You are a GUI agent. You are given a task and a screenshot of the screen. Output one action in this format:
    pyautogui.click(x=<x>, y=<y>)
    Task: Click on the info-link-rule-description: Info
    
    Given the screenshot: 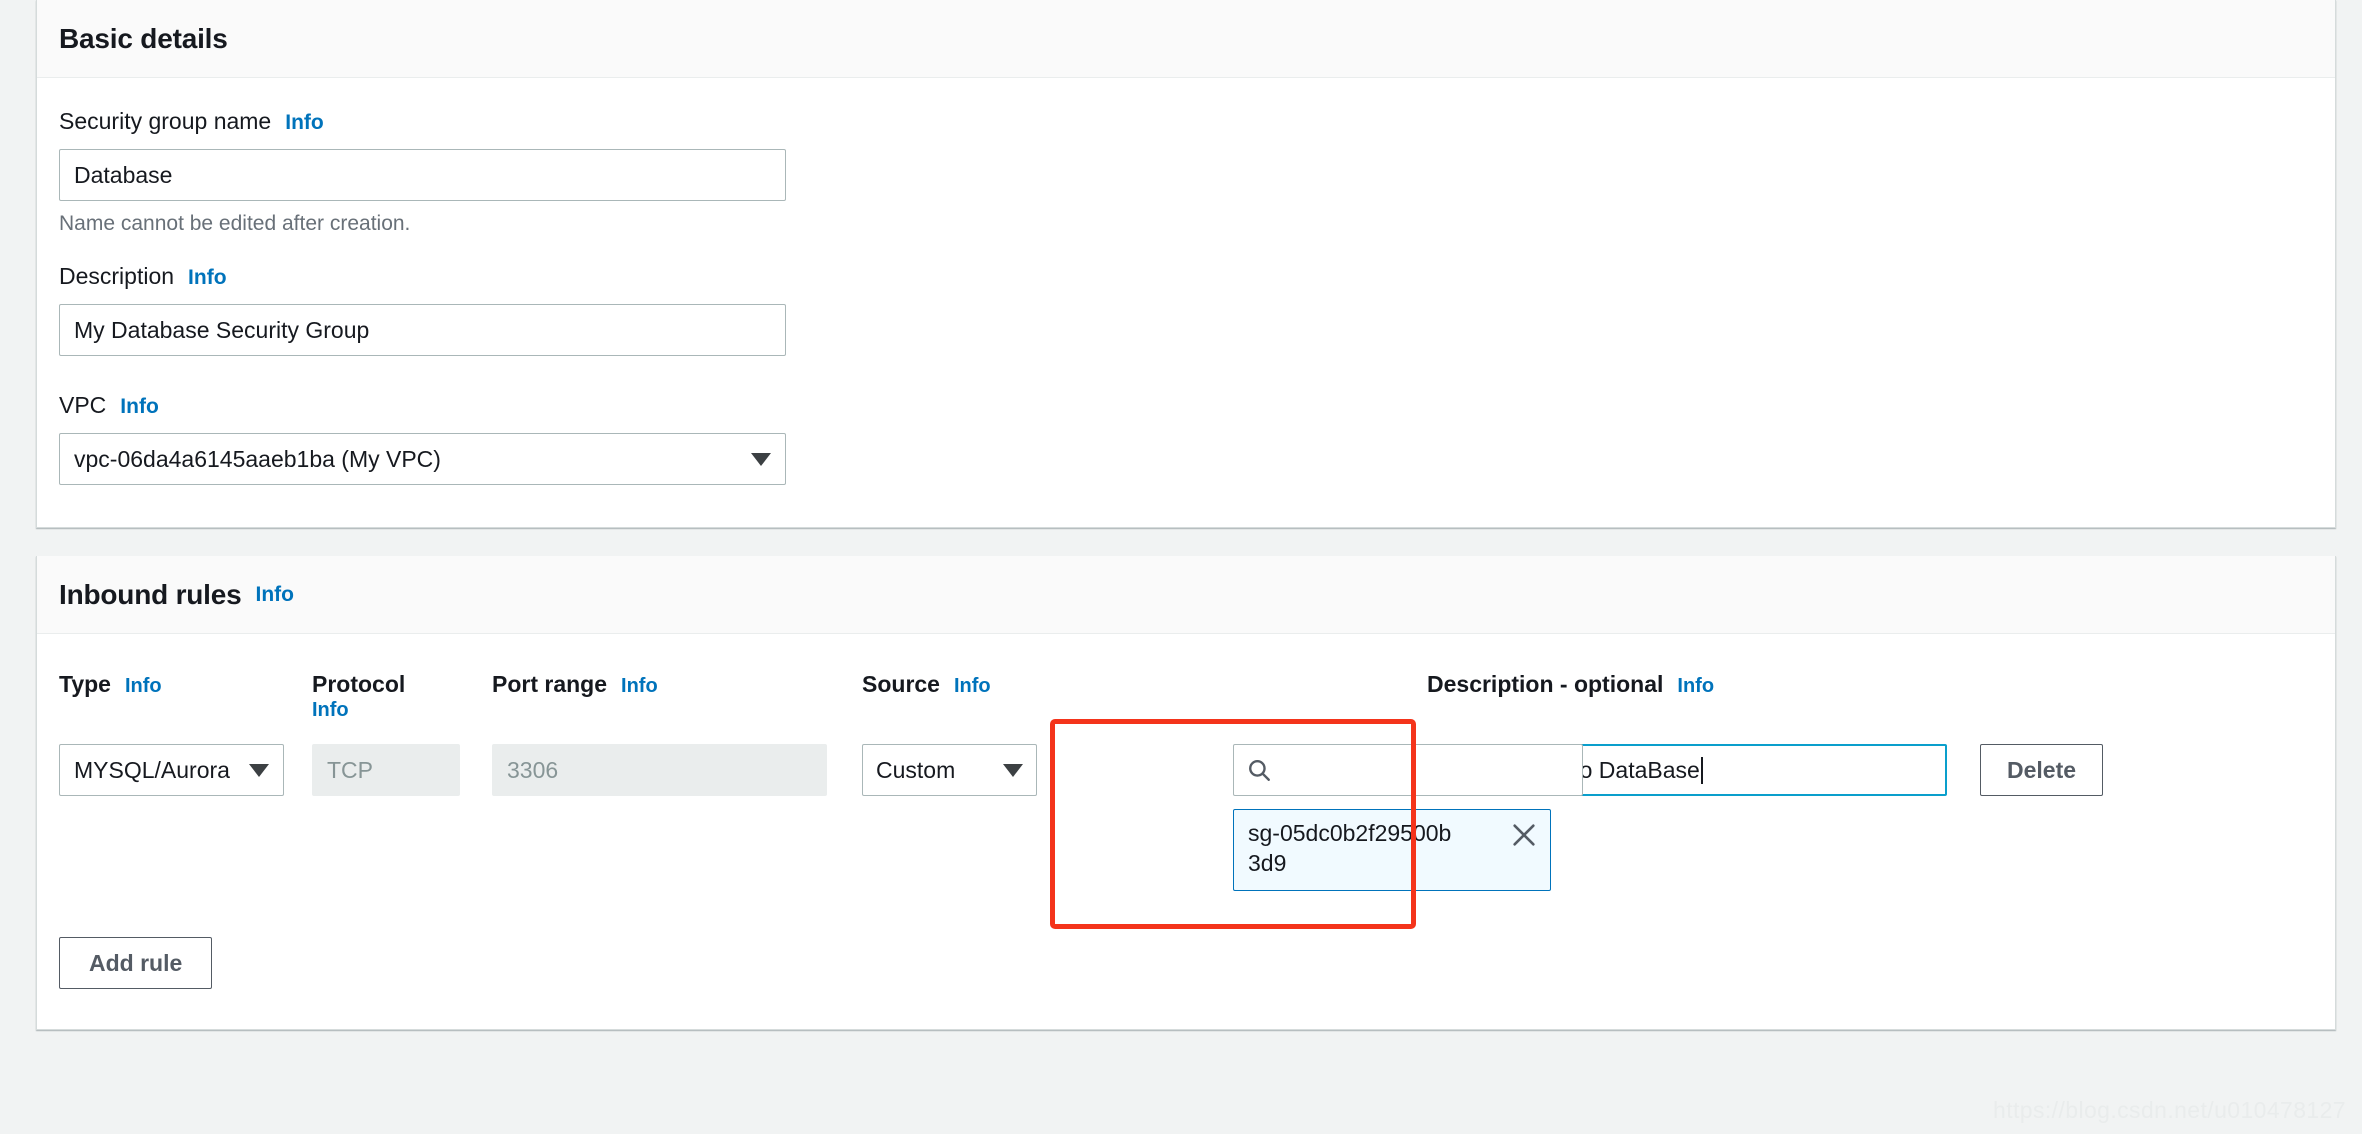 What is the action you would take?
    pyautogui.click(x=1695, y=686)
    